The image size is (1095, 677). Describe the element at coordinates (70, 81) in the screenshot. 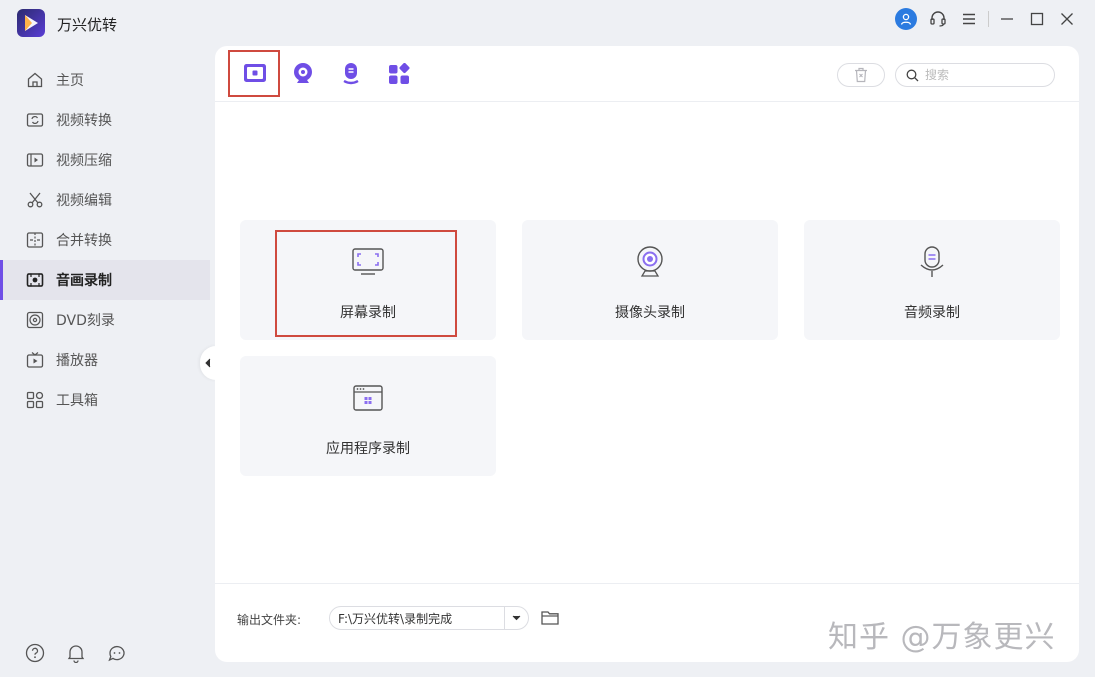

I see `sidebar-item-label: 主页` at that location.